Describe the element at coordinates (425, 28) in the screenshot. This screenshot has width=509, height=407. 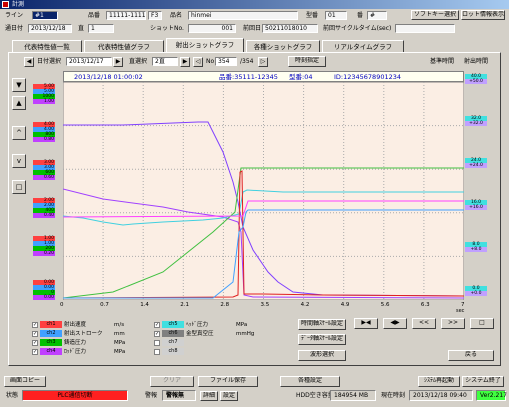
I see `prev-cycle-field` at that location.